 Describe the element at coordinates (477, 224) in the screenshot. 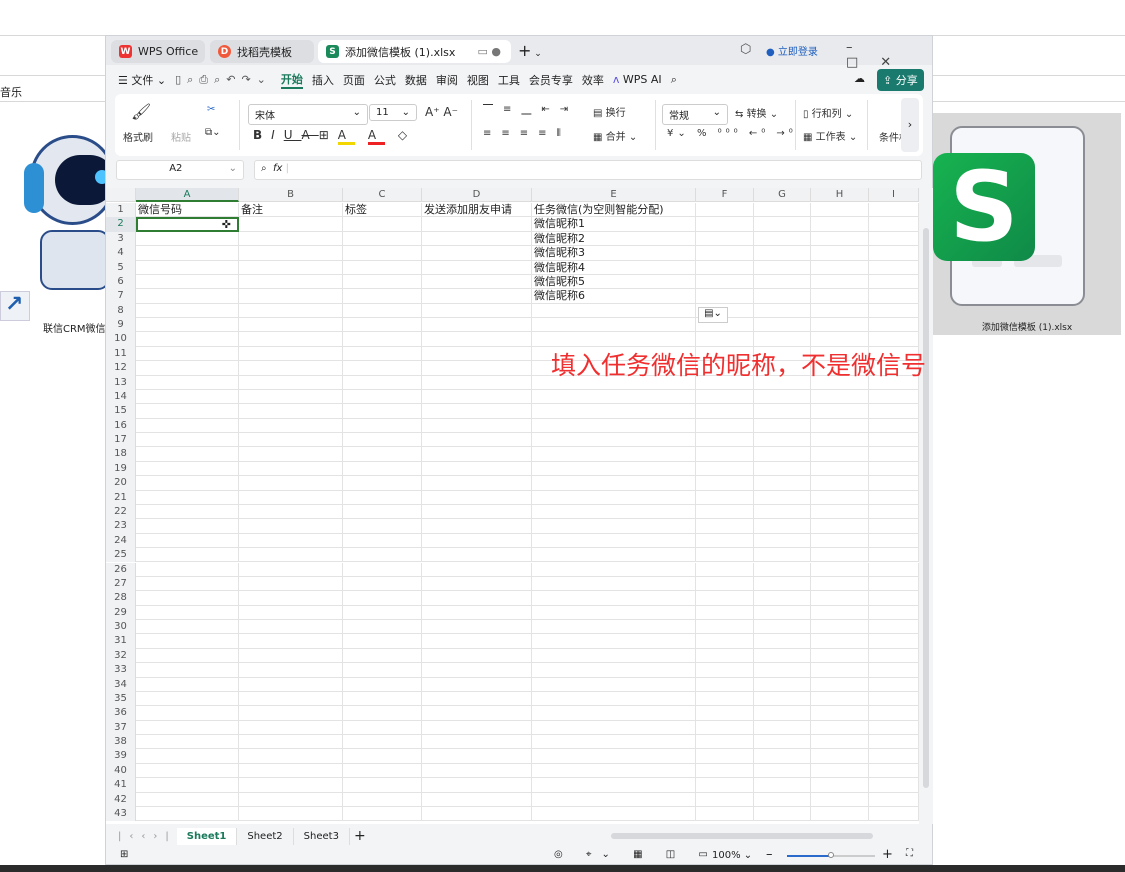

I see `cell-d2` at that location.